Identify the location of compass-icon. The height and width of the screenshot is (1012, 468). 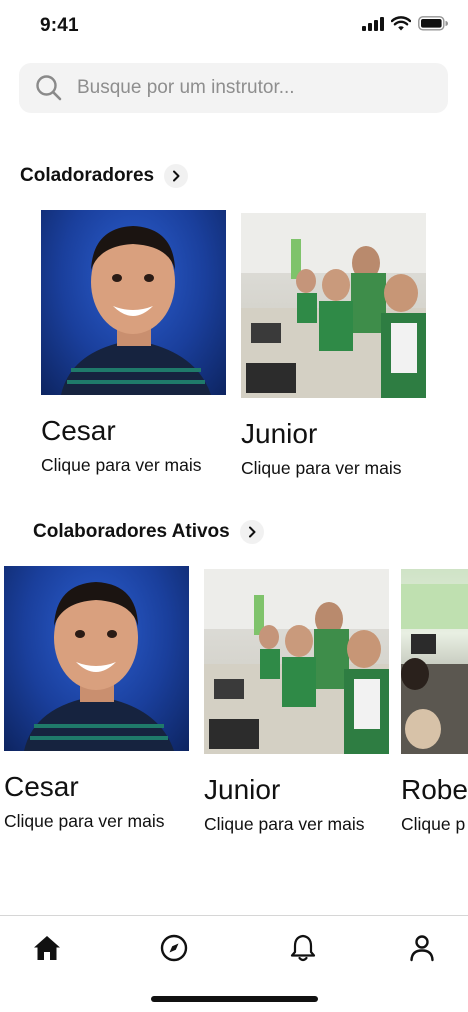
(174, 948).